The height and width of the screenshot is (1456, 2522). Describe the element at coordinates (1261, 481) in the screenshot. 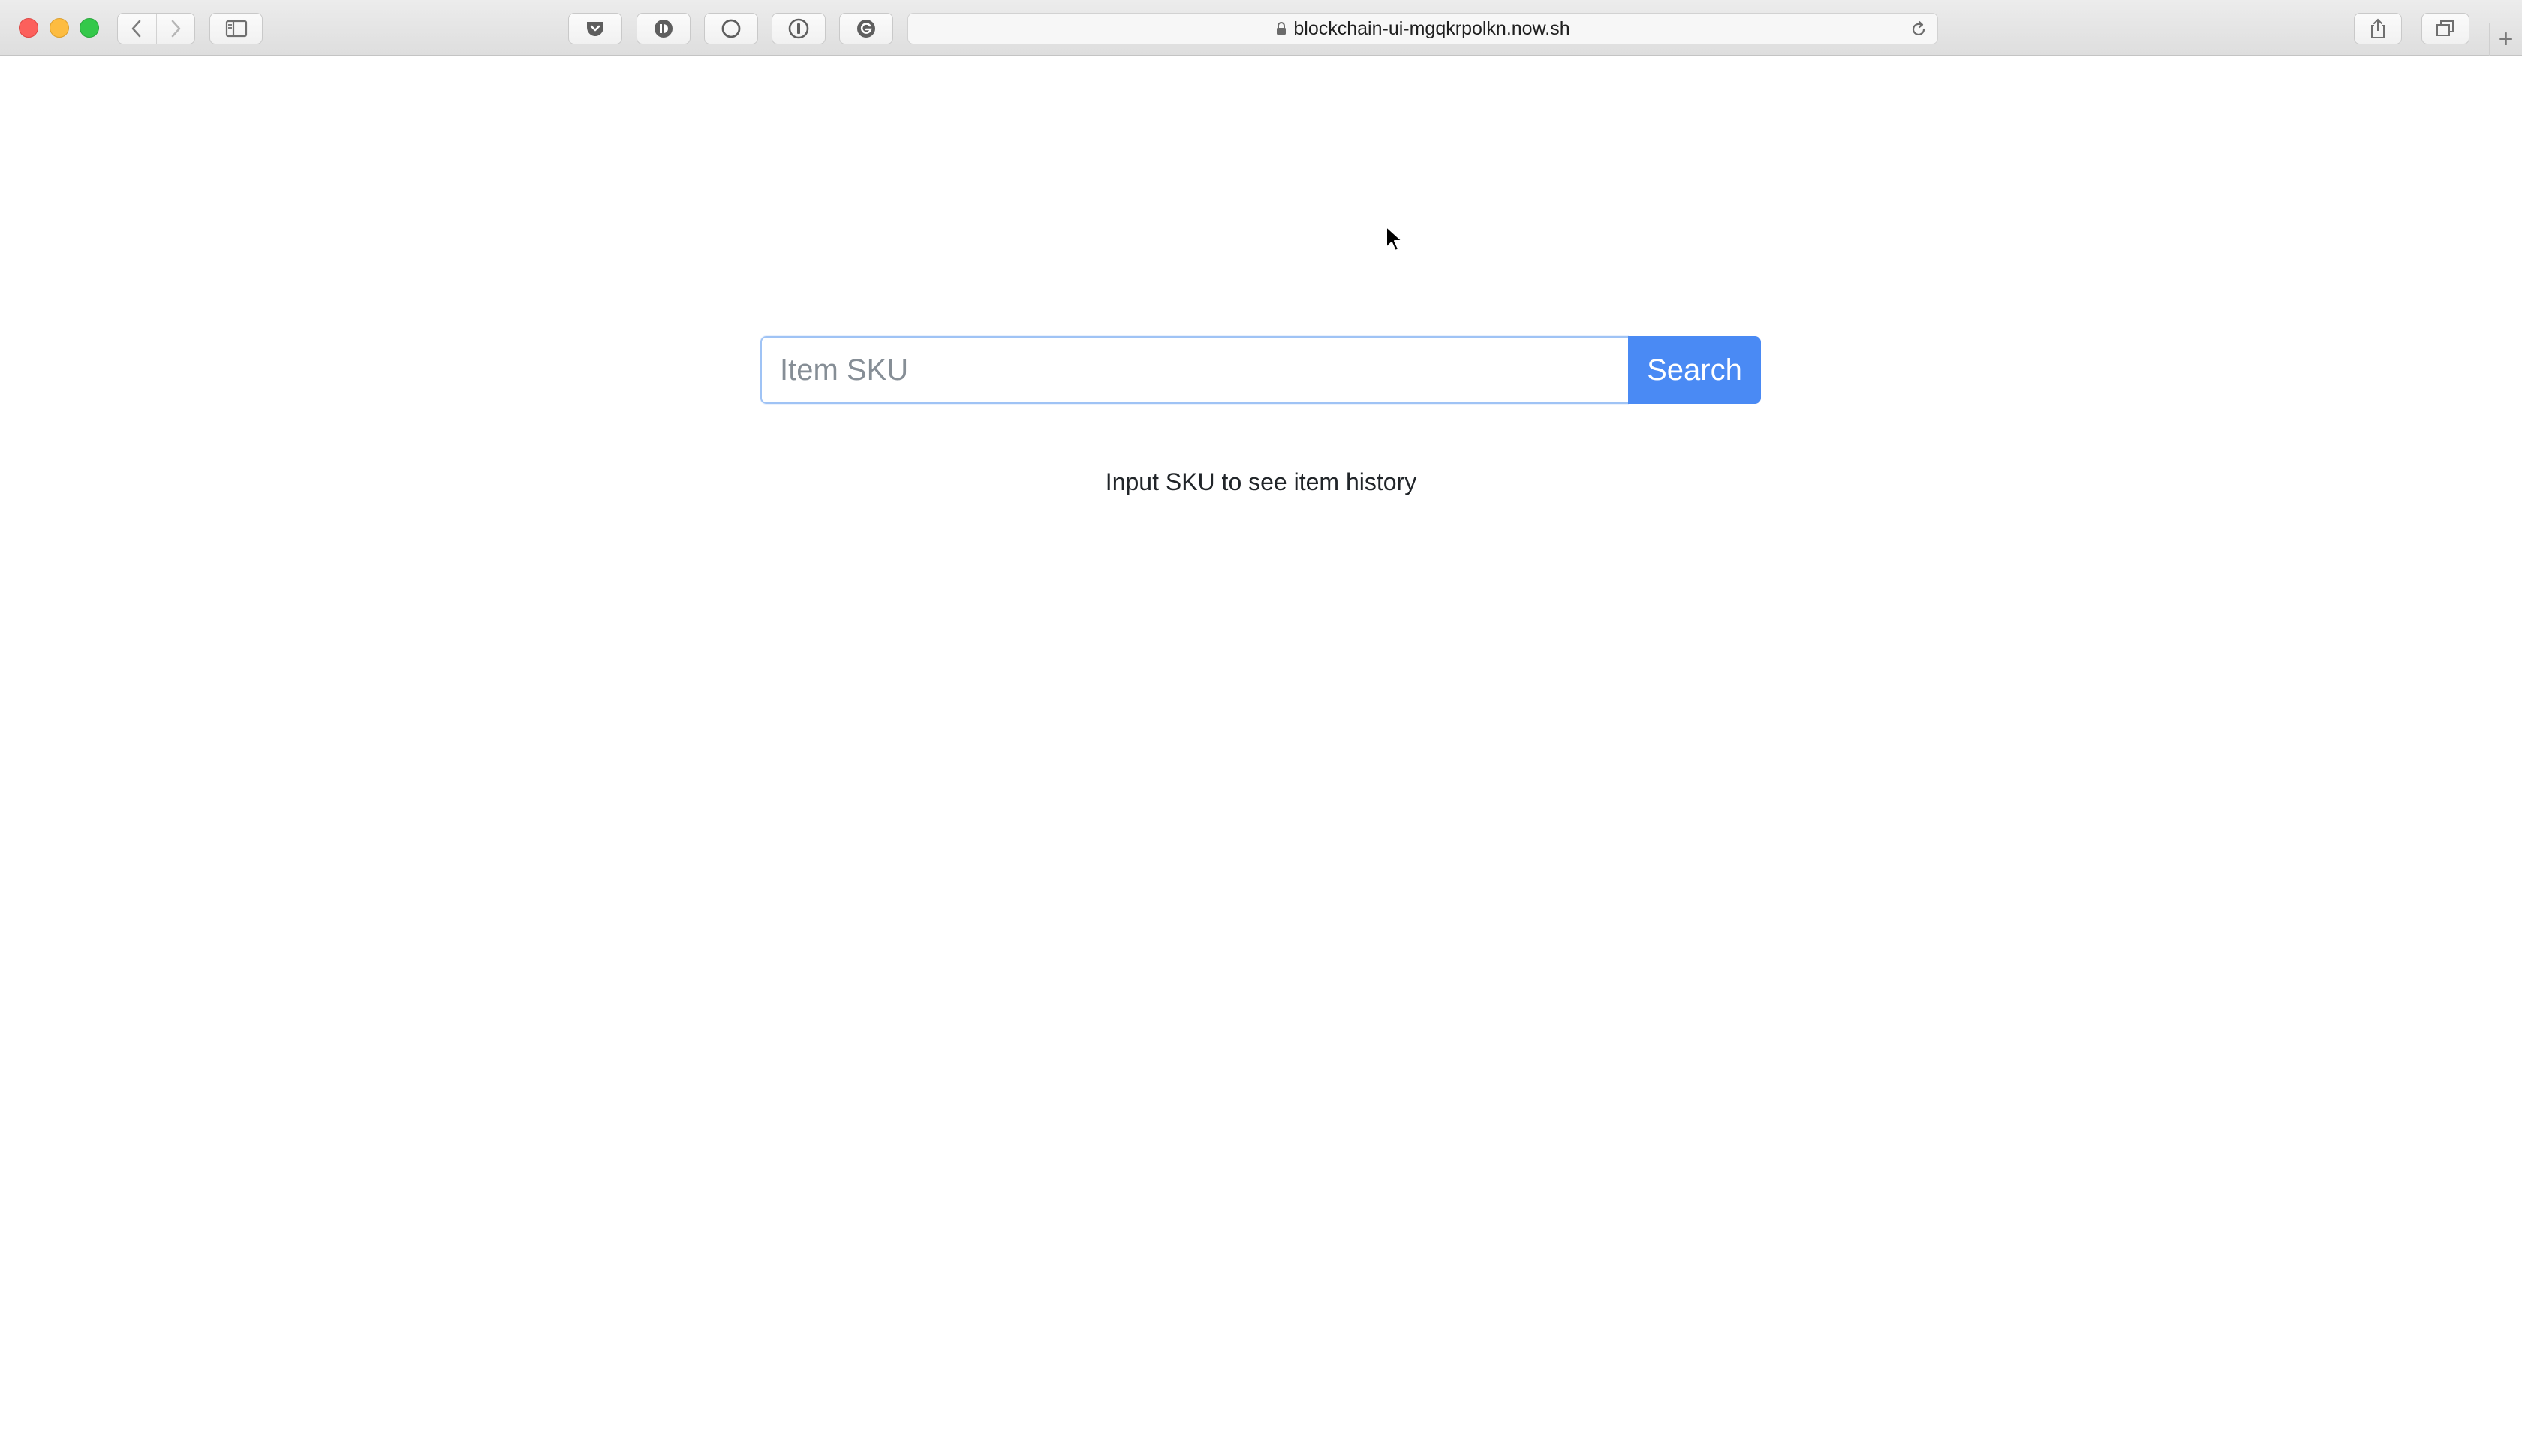

I see `hint-text: Input SKU to see item history` at that location.